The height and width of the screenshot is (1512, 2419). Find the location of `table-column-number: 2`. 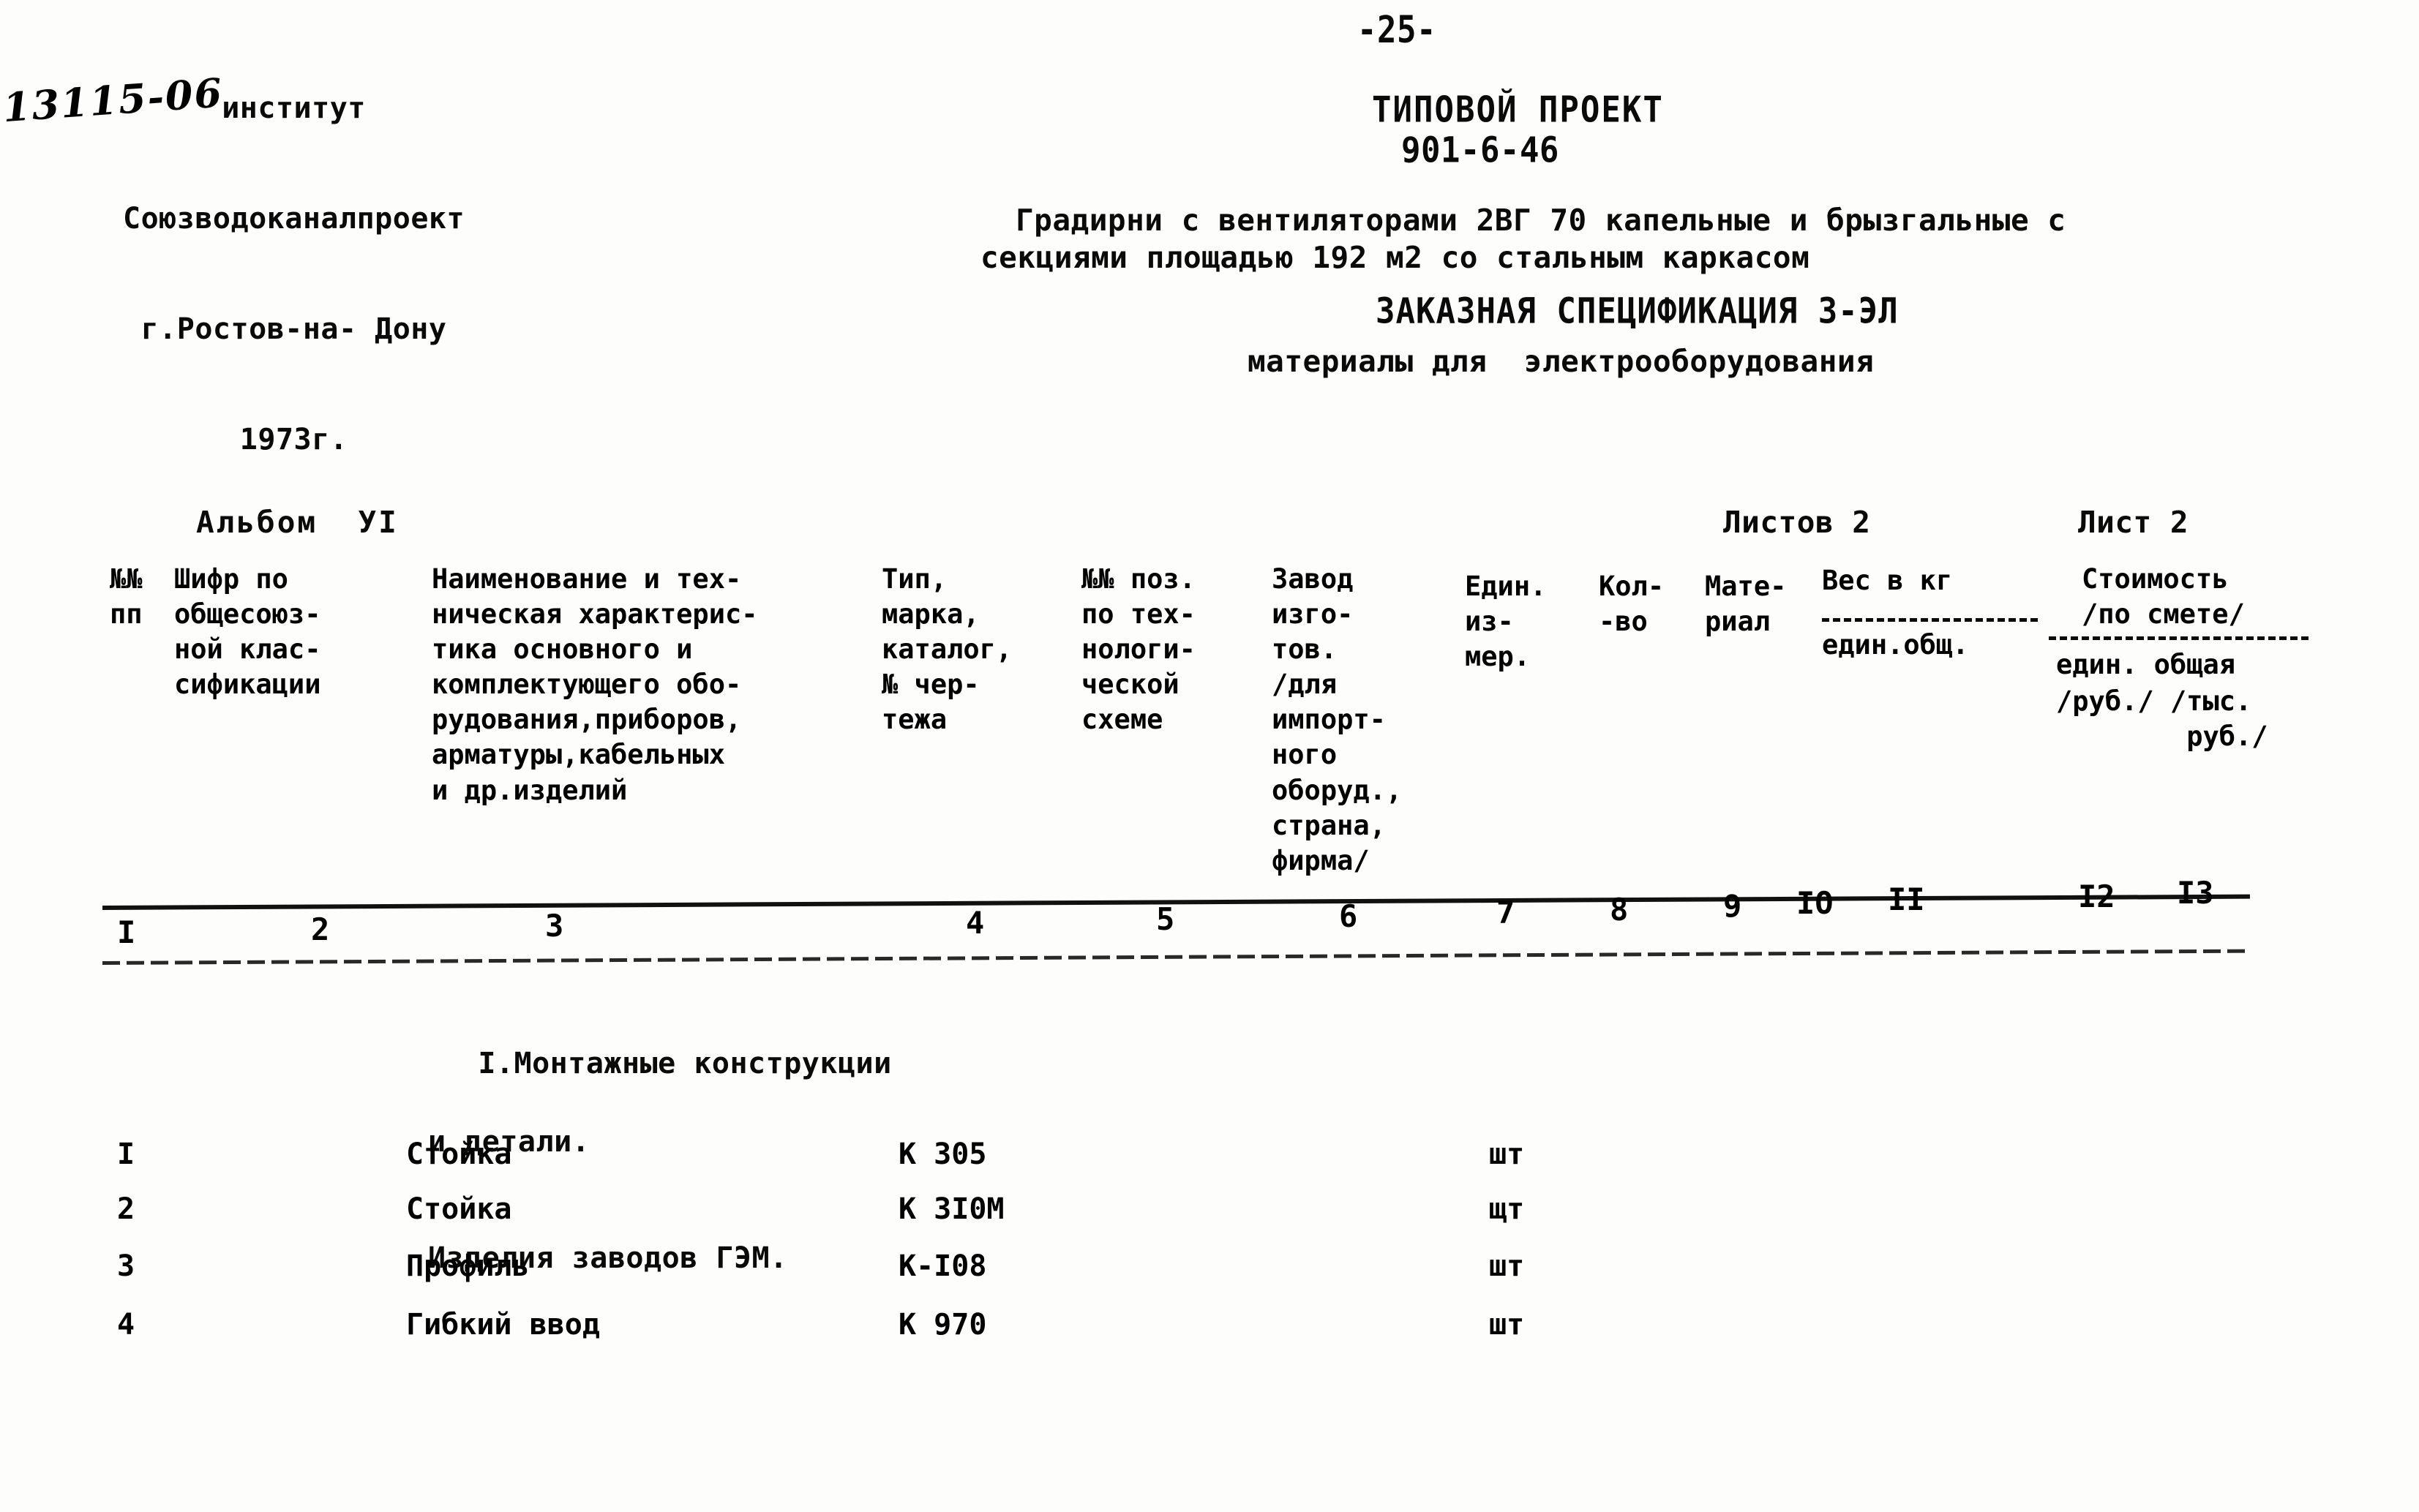

table-column-number: 2 is located at coordinates (320, 929).